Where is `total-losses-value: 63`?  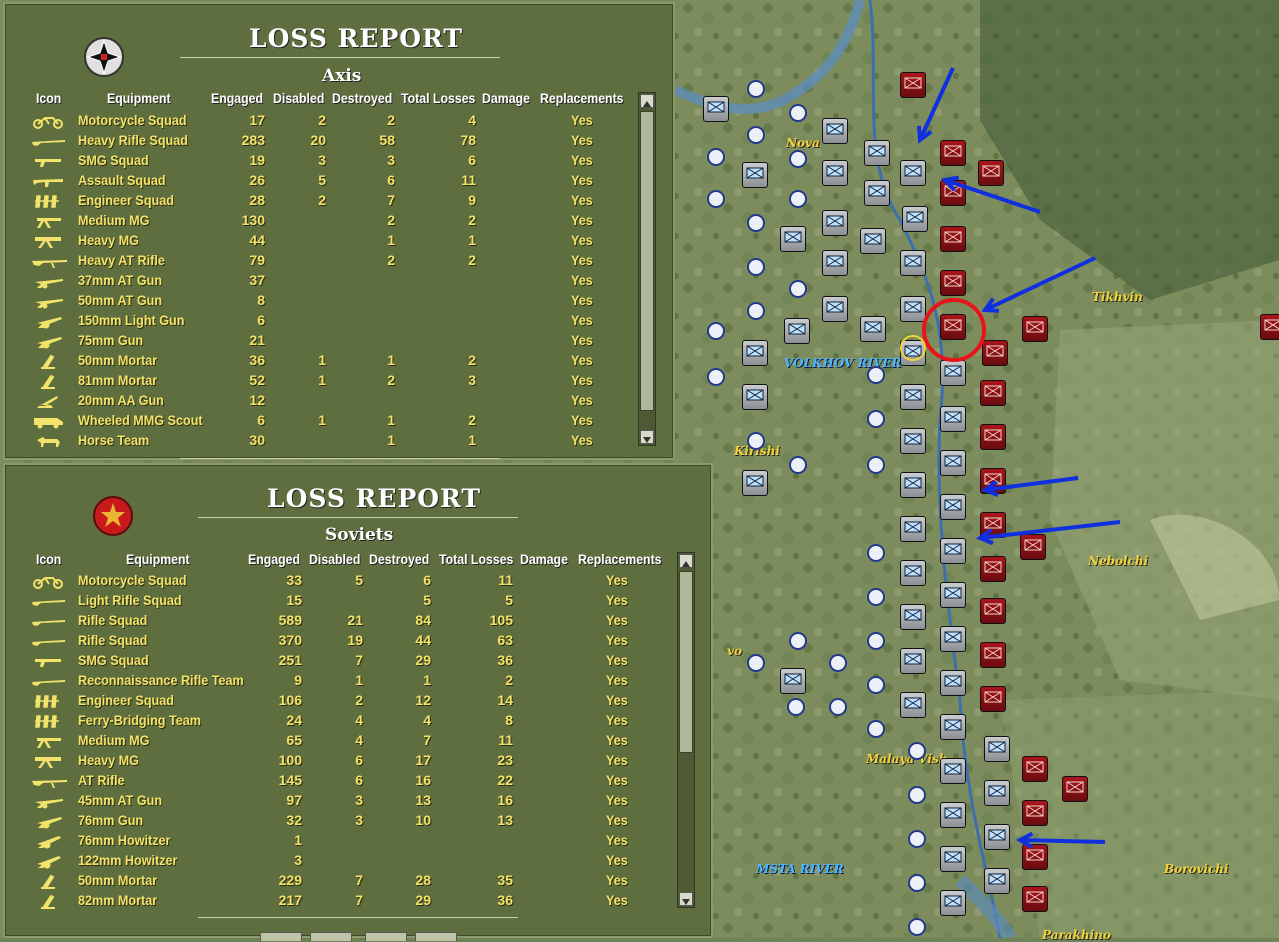
total-losses-value: 63 is located at coordinates (505, 640).